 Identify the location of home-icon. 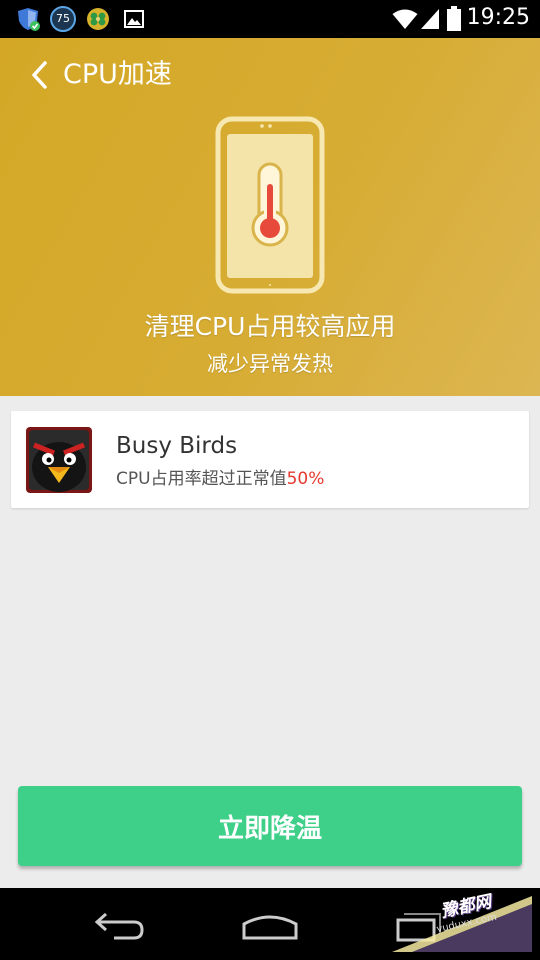
(270, 924).